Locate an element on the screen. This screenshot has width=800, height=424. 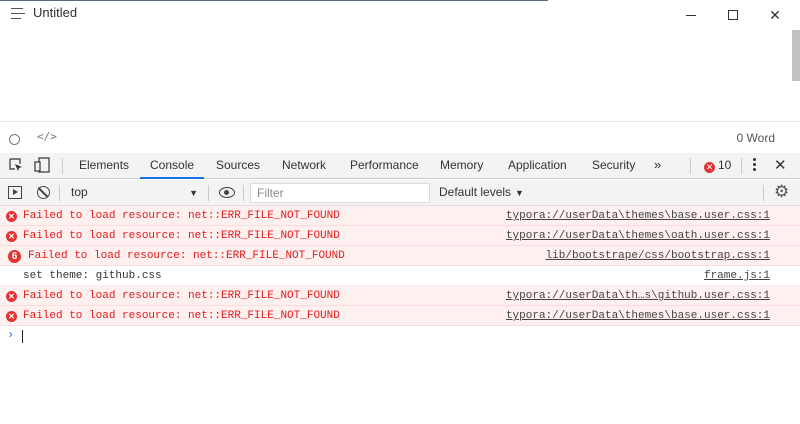
repeat-count-badge: 6 is located at coordinates (14, 256).